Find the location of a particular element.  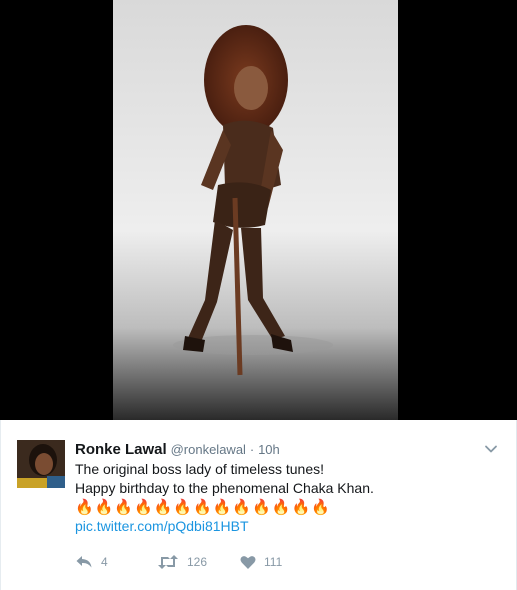

reply-icon is located at coordinates (84, 562).